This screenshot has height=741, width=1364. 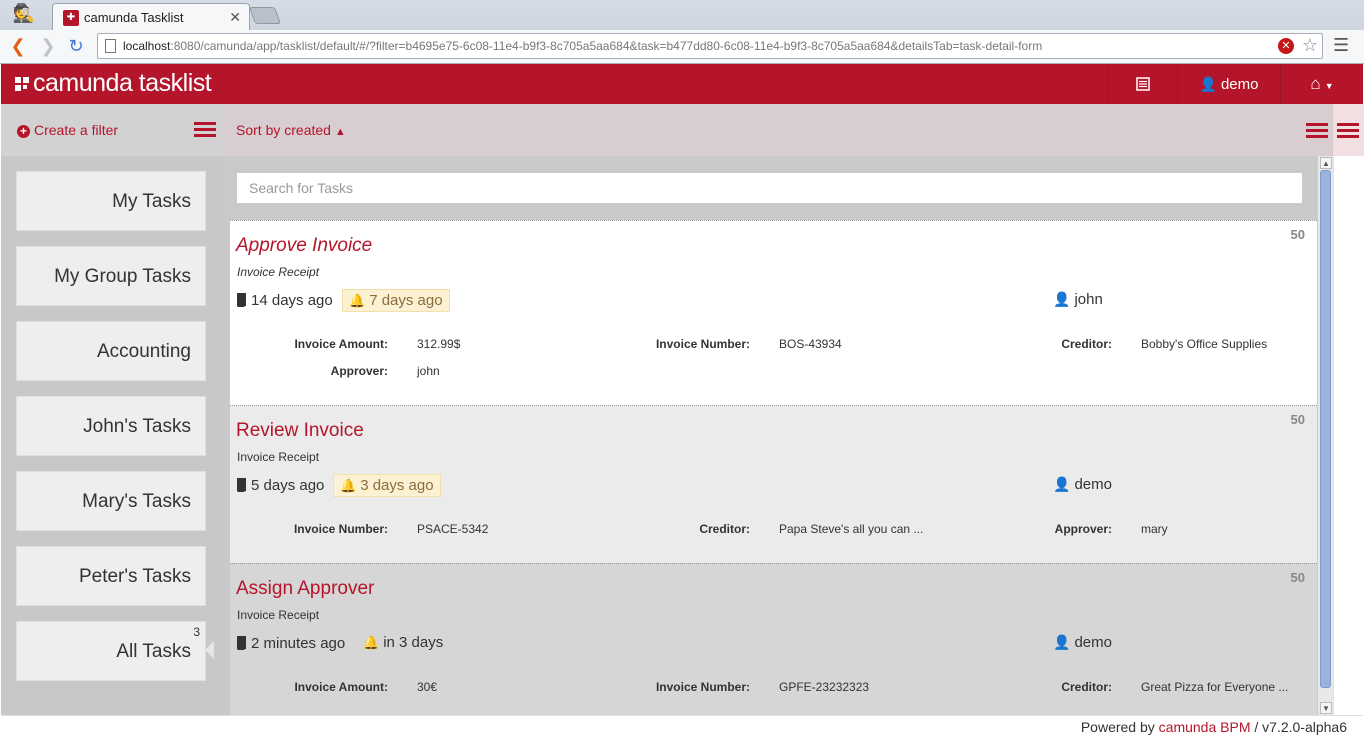 What do you see at coordinates (48, 46) in the screenshot?
I see `forward-icon: ❯` at bounding box center [48, 46].